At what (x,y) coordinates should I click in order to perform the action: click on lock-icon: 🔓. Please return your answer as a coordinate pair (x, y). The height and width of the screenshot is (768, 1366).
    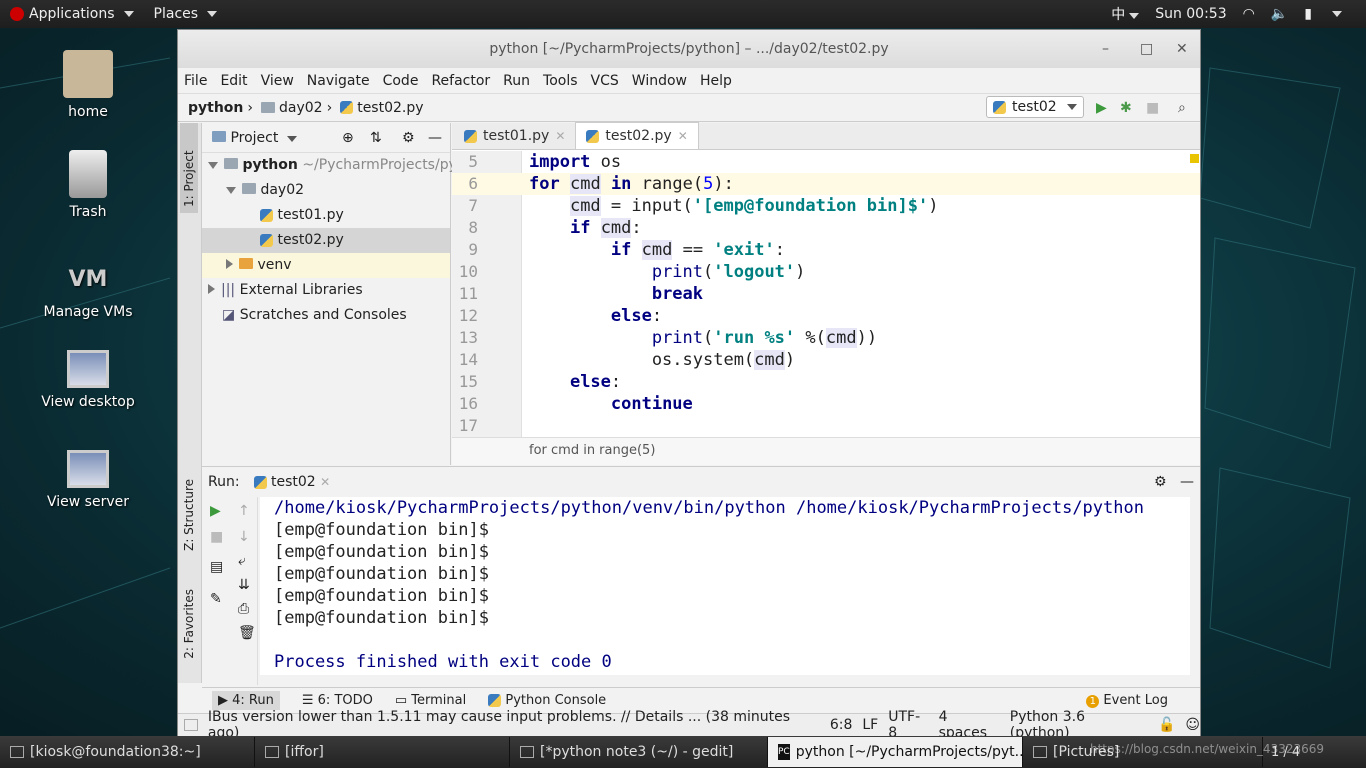
    Looking at the image, I should click on (1166, 725).